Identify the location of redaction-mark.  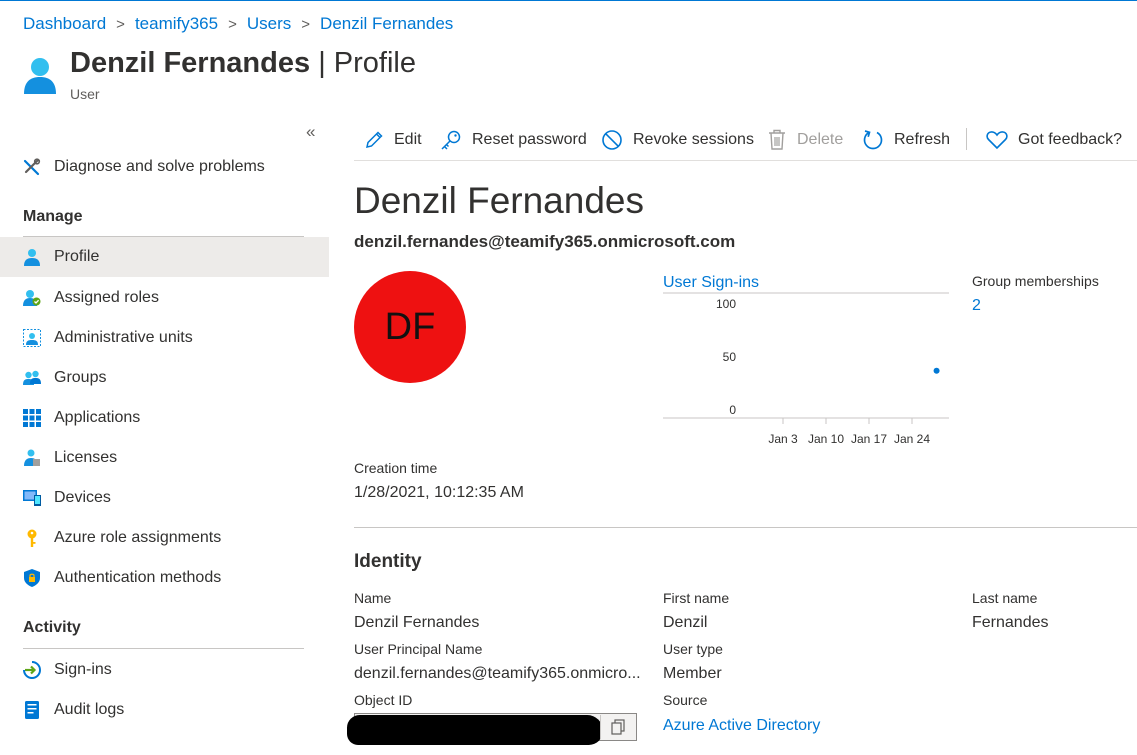
(475, 730).